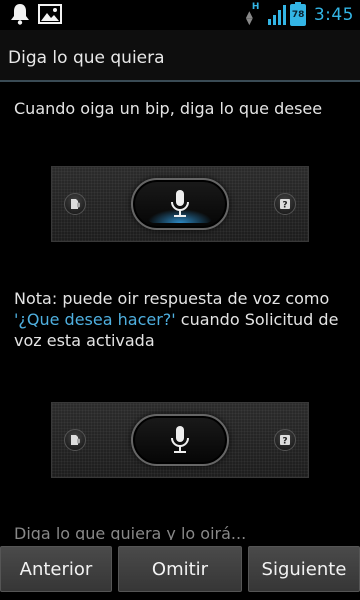 This screenshot has width=360, height=600. What do you see at coordinates (254, 14) in the screenshot?
I see `network-indicator: H ▲ ▼` at bounding box center [254, 14].